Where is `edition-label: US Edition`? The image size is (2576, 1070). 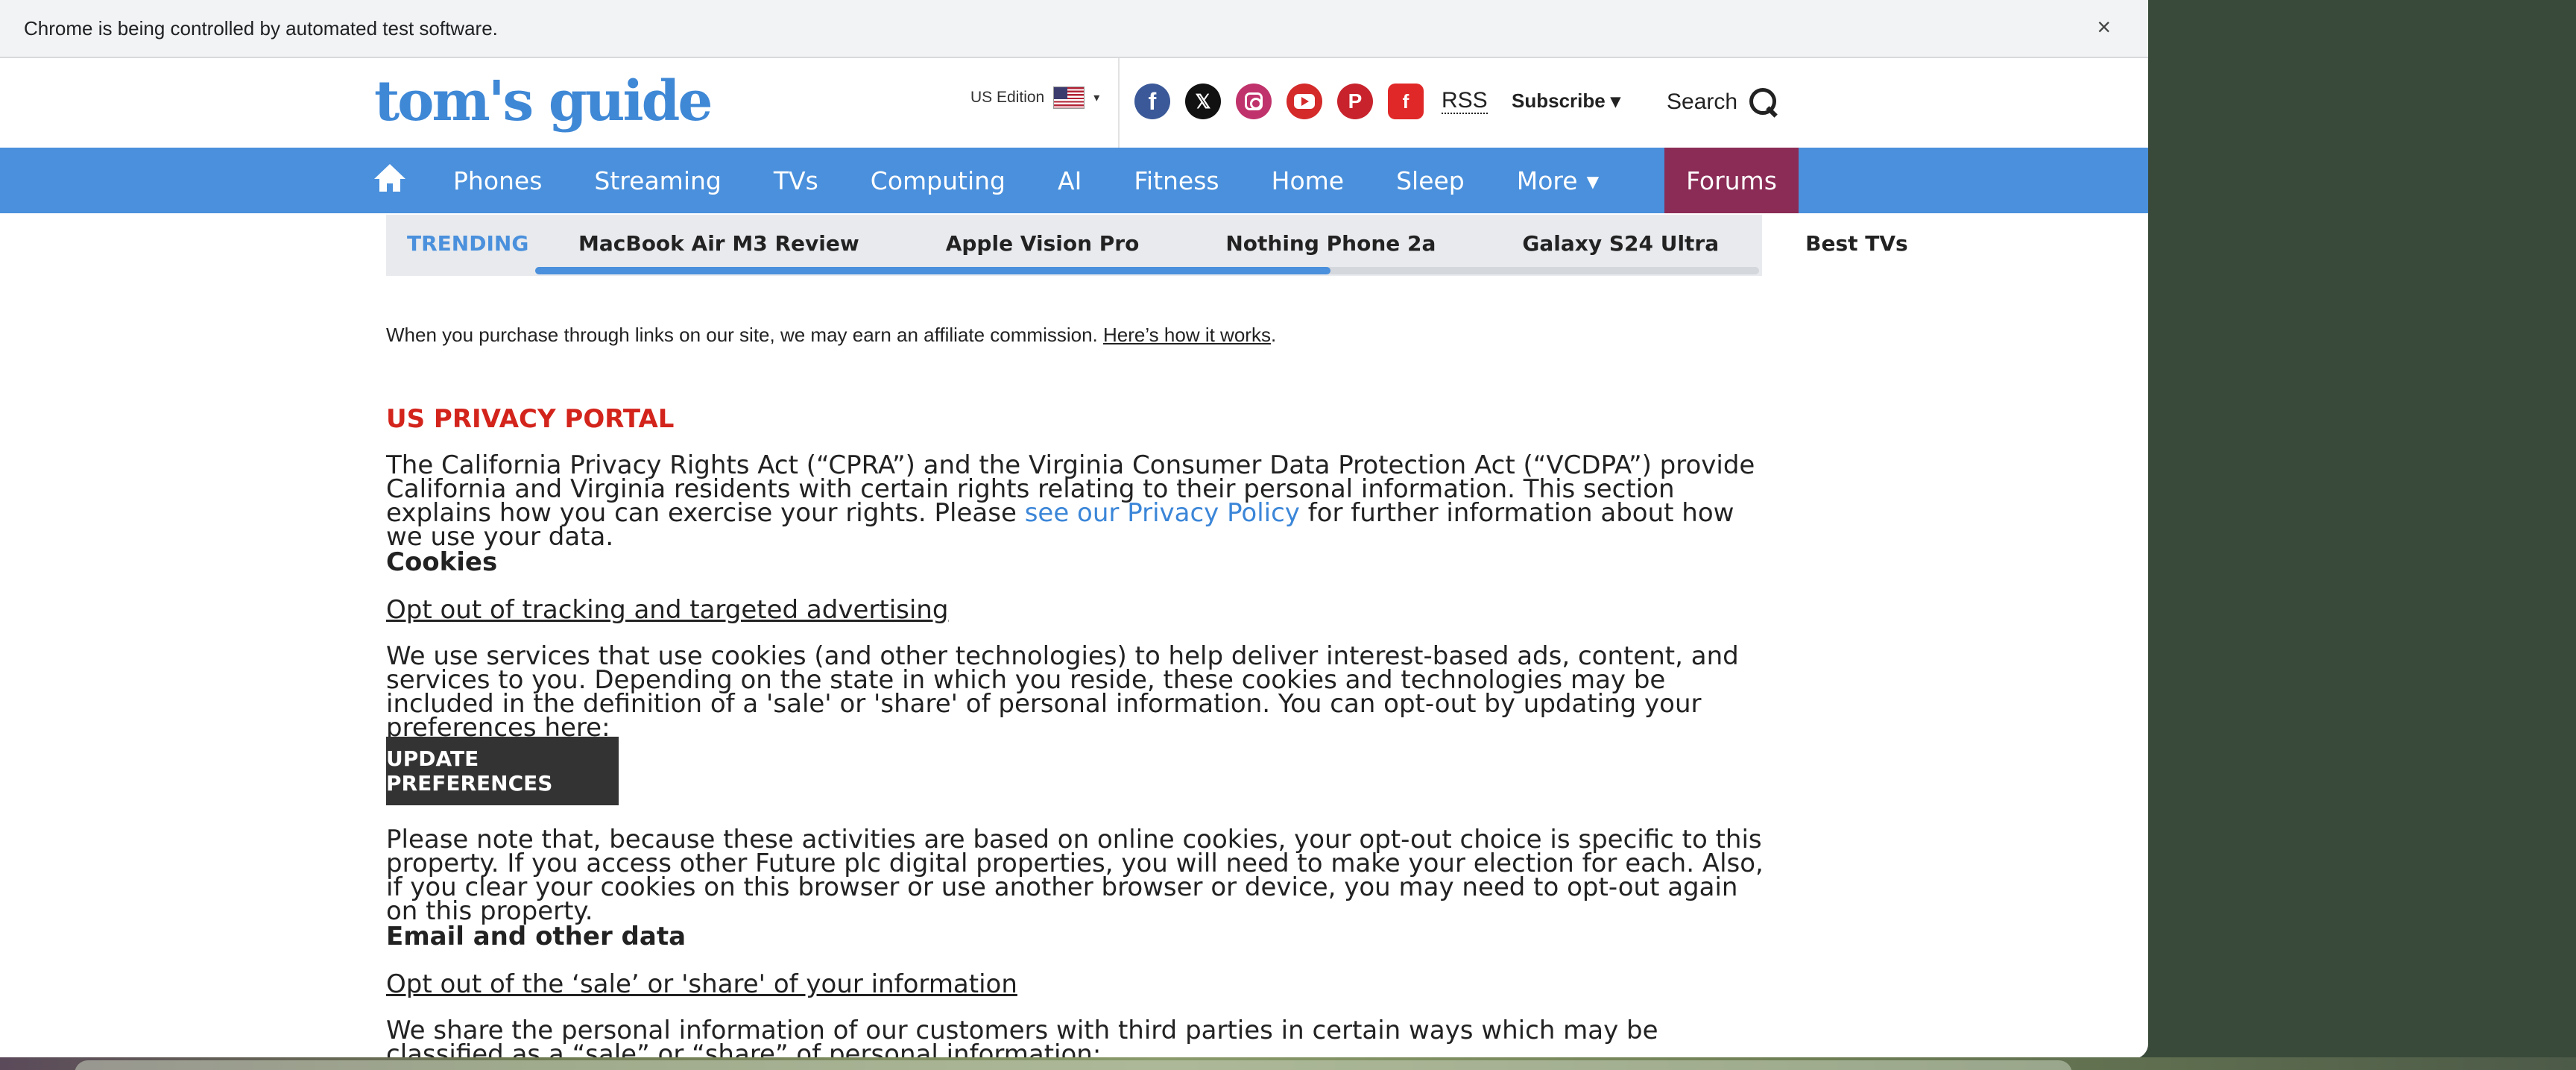 edition-label: US Edition is located at coordinates (1007, 98).